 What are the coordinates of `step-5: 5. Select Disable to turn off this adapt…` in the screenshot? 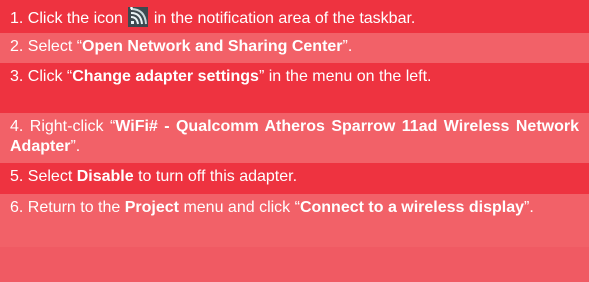 It's located at (294, 178).